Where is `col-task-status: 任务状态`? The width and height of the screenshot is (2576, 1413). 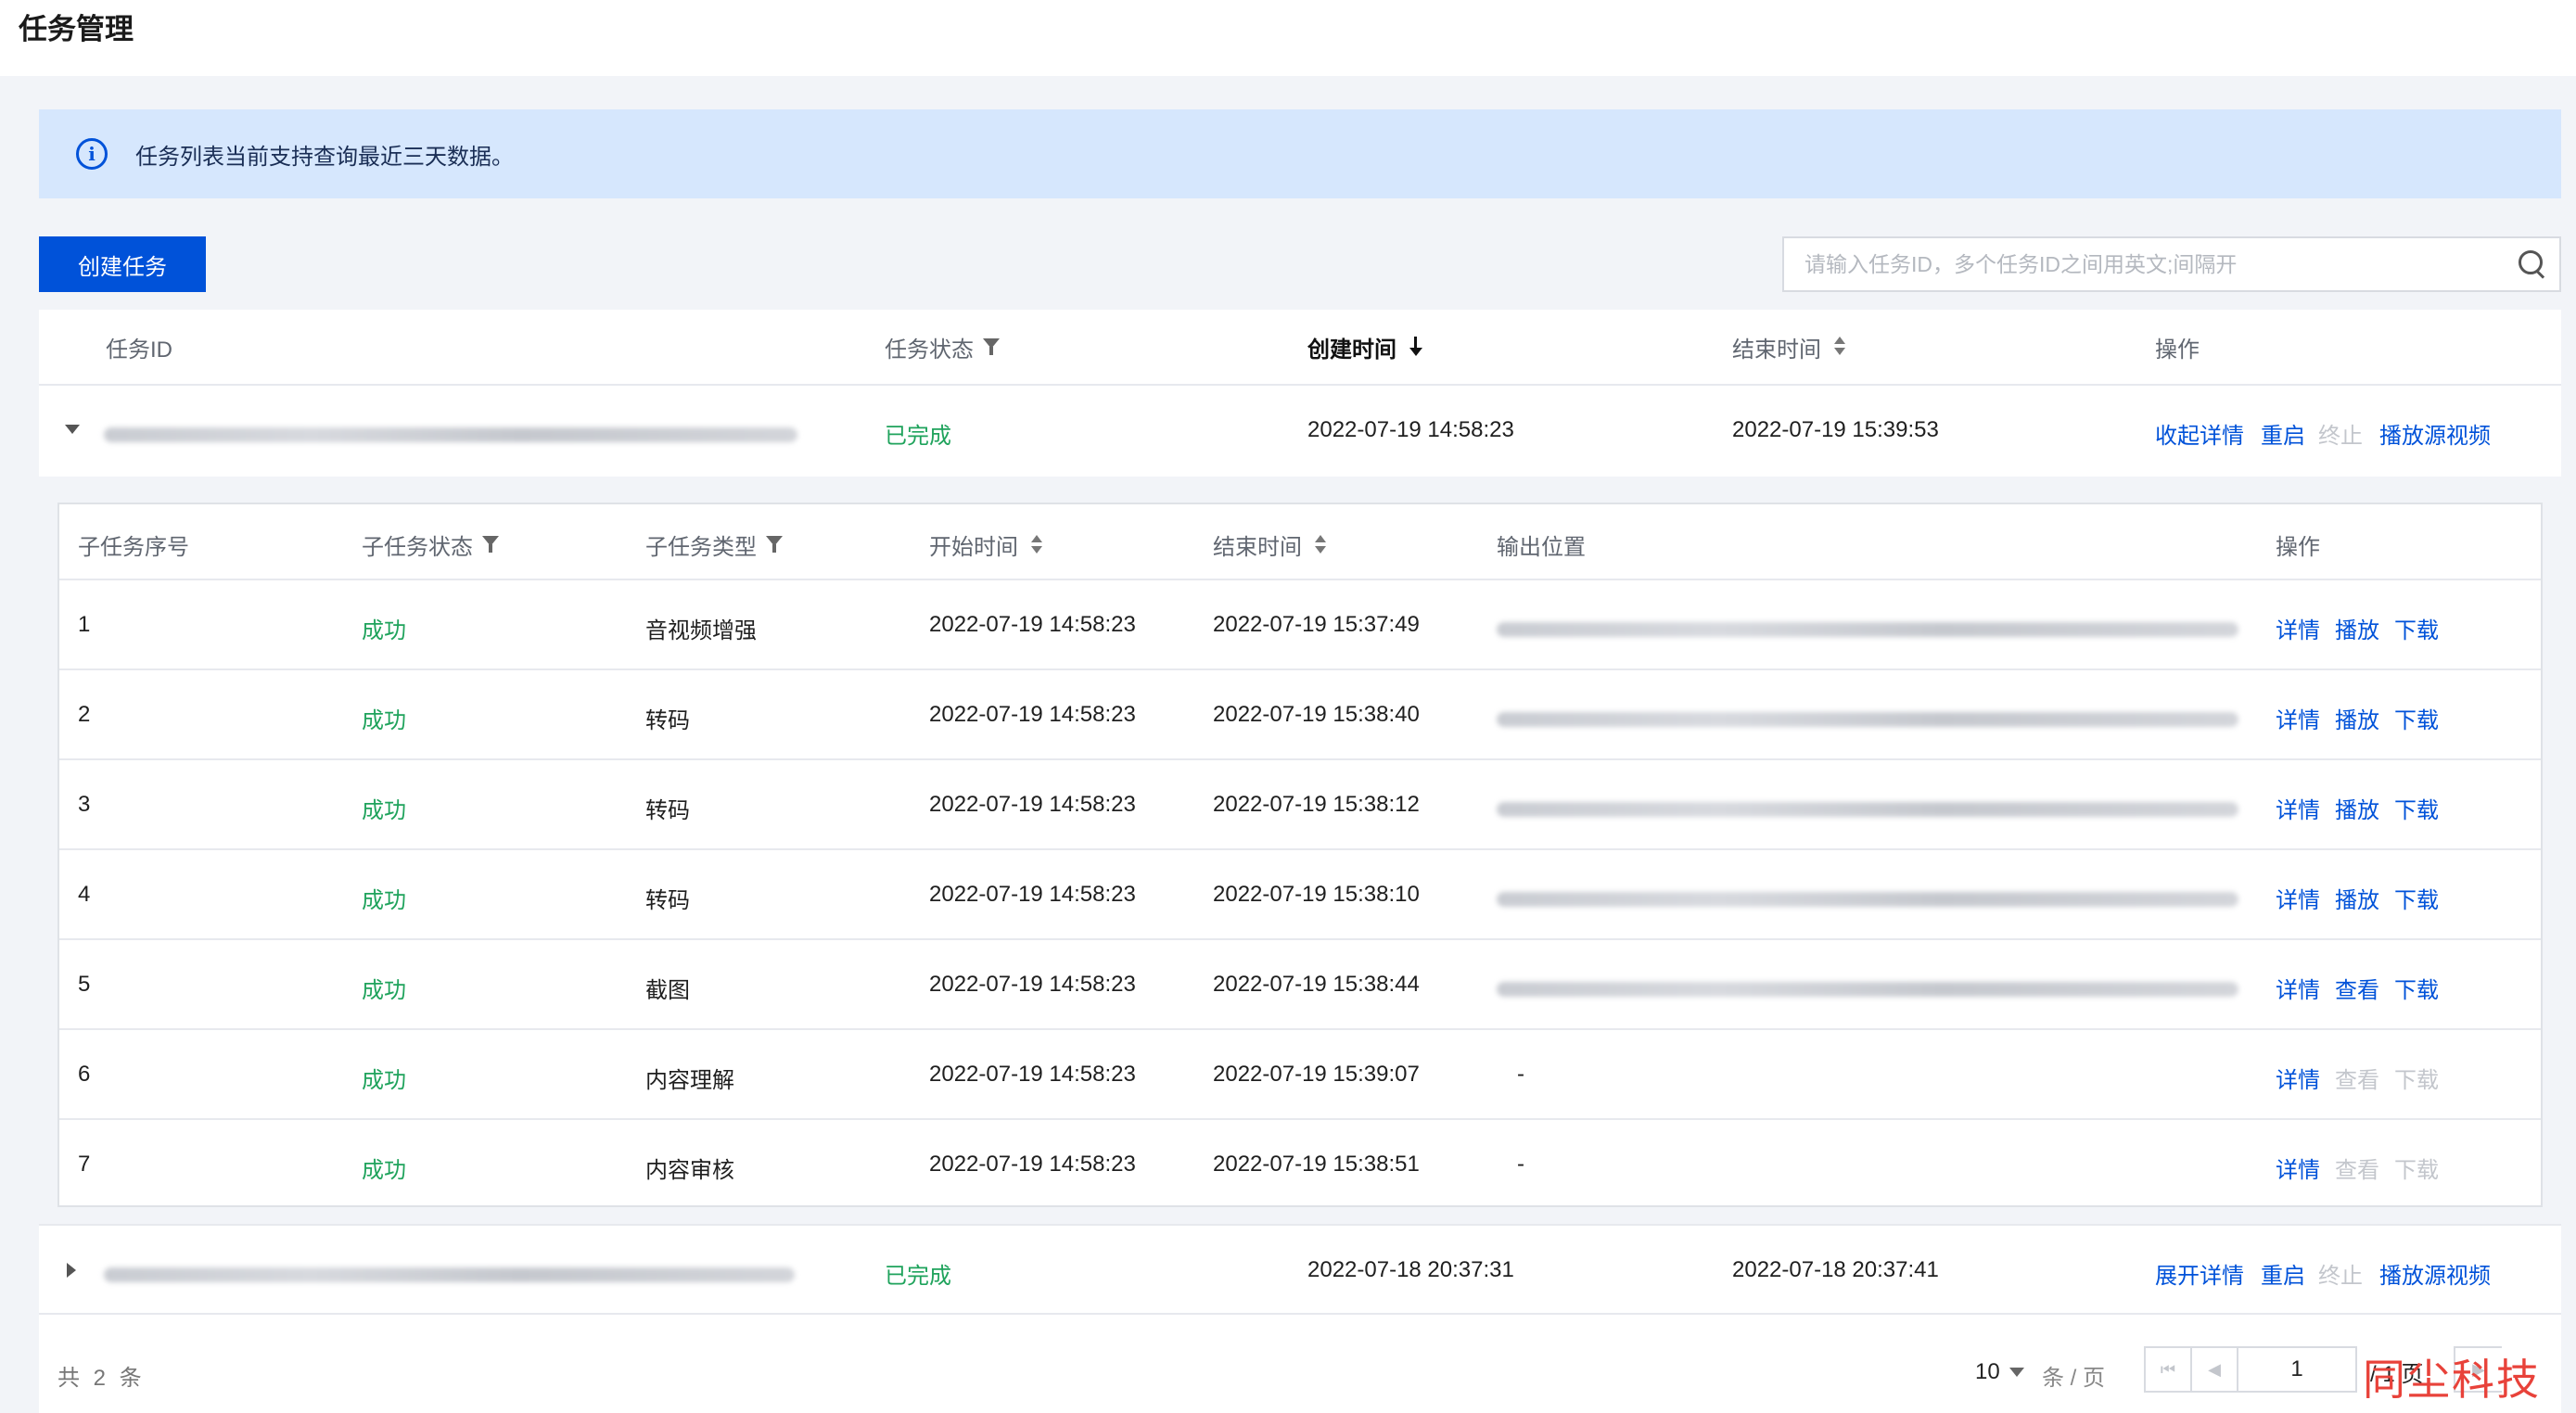 col-task-status: 任务状态 is located at coordinates (943, 347).